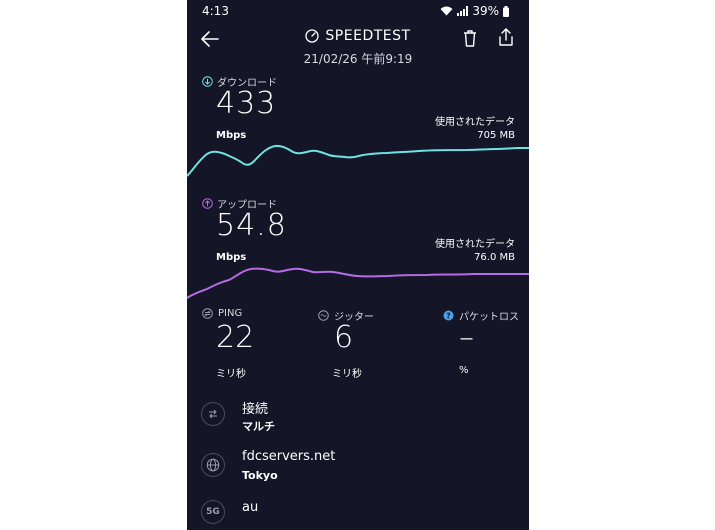 This screenshot has width=715, height=530. I want to click on status-indicators: 39%, so click(474, 11).